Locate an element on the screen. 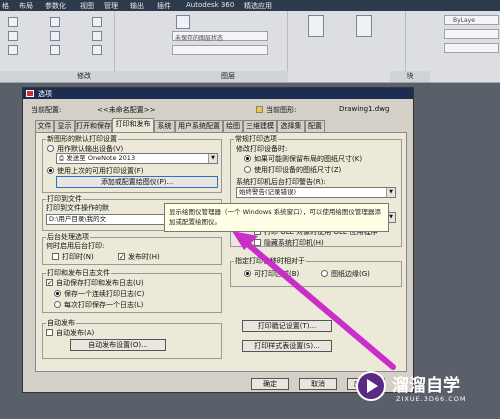 Image resolution: width=500 pixels, height=419 pixels. watermark-url: ZIXUE.3D66.COM is located at coordinates (431, 399).